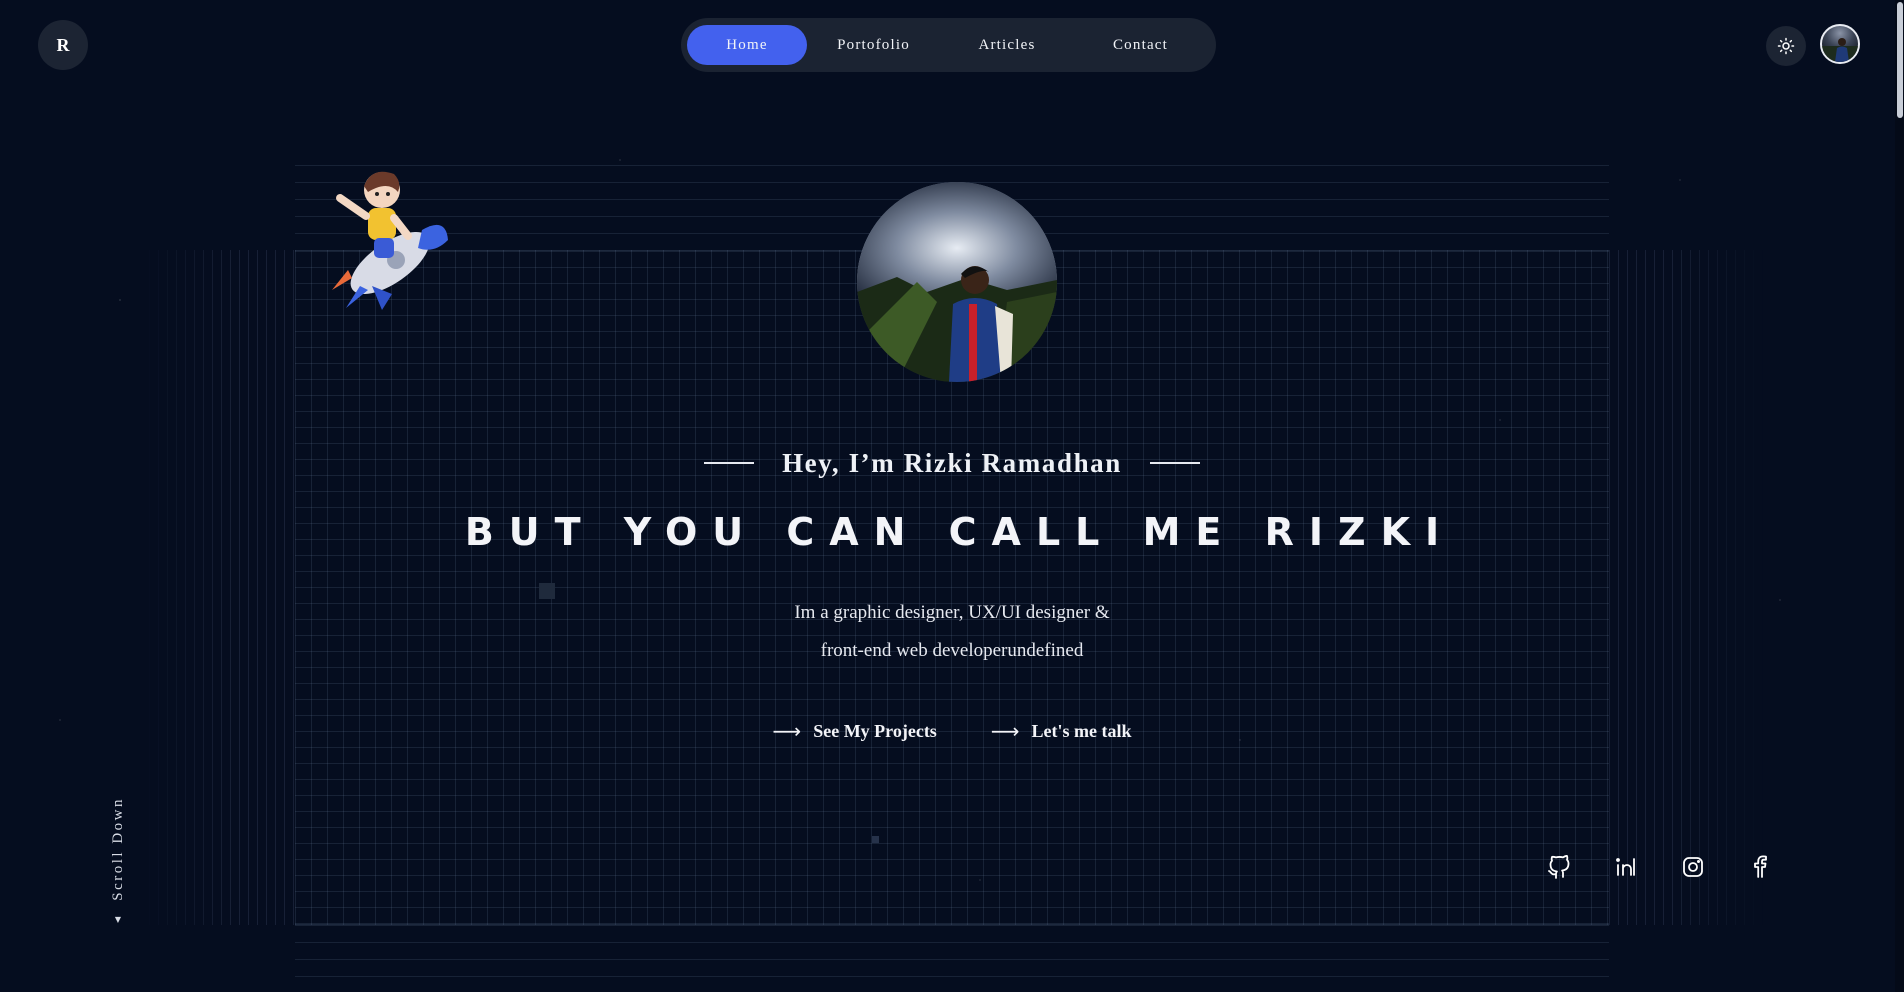 The height and width of the screenshot is (992, 1904). I want to click on nav-home: Home, so click(747, 45).